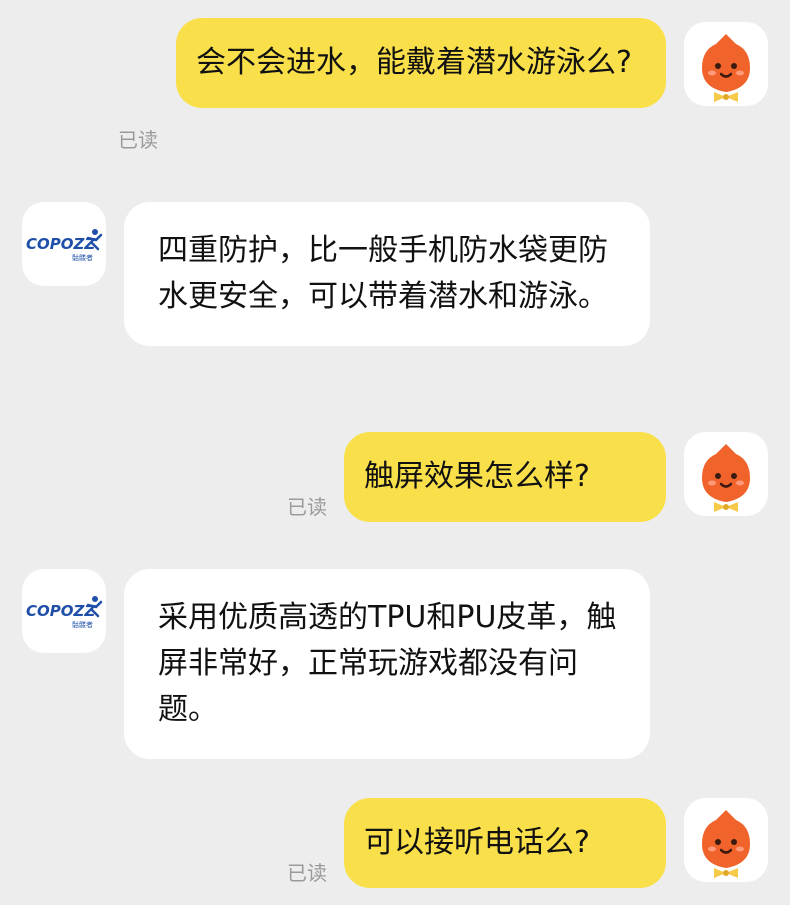 The width and height of the screenshot is (790, 905). Describe the element at coordinates (505, 843) in the screenshot. I see `message-bubble-outgoing: 可以接听电话么?` at that location.